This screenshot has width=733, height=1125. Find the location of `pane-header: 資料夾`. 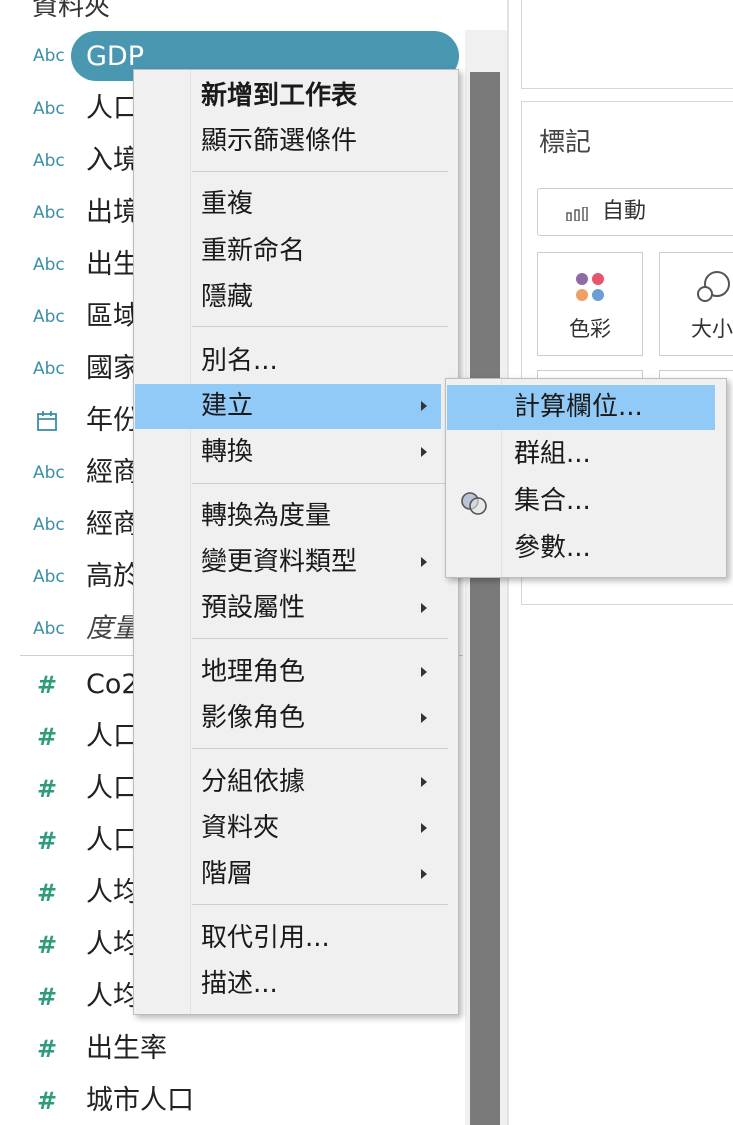

pane-header: 資料夾 is located at coordinates (71, 11).